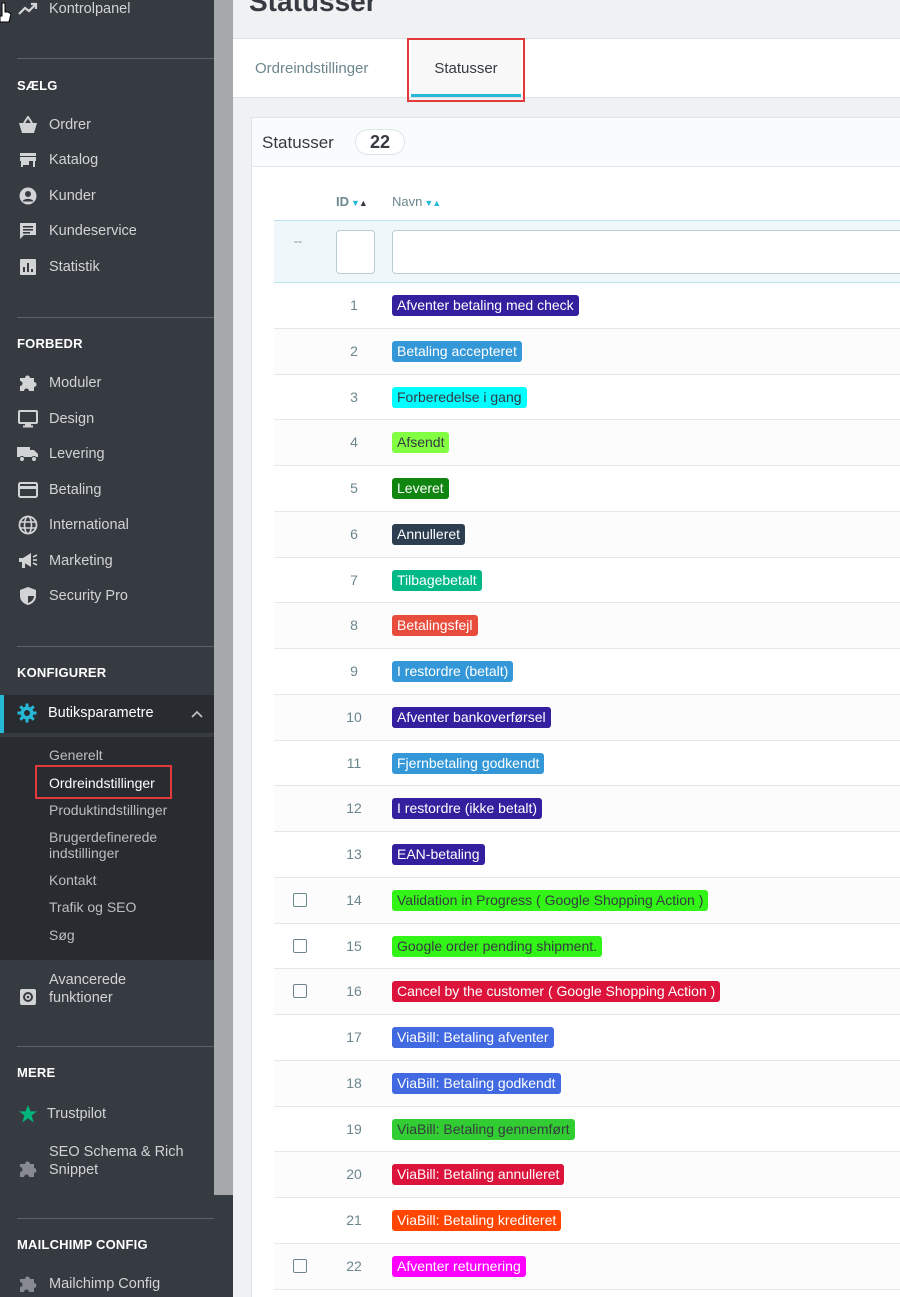  Describe the element at coordinates (468, 763) in the screenshot. I see `status-badge: Fjernbetaling godkendt` at that location.